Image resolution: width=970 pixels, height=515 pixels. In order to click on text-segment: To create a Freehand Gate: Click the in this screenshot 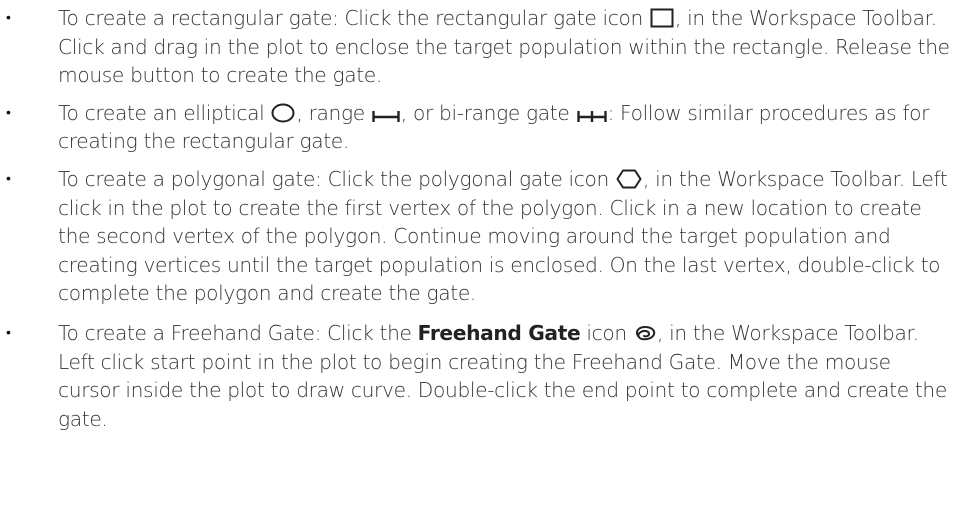, I will do `click(238, 332)`.